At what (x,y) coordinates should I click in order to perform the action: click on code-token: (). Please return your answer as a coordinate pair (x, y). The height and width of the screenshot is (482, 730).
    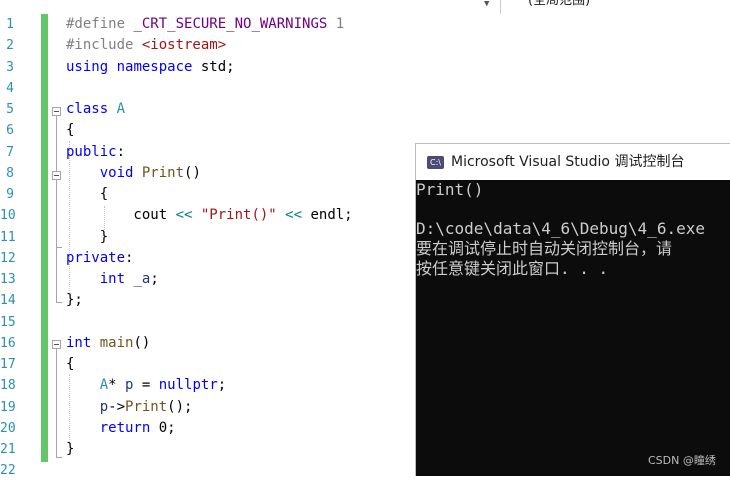
    Looking at the image, I should click on (142, 342).